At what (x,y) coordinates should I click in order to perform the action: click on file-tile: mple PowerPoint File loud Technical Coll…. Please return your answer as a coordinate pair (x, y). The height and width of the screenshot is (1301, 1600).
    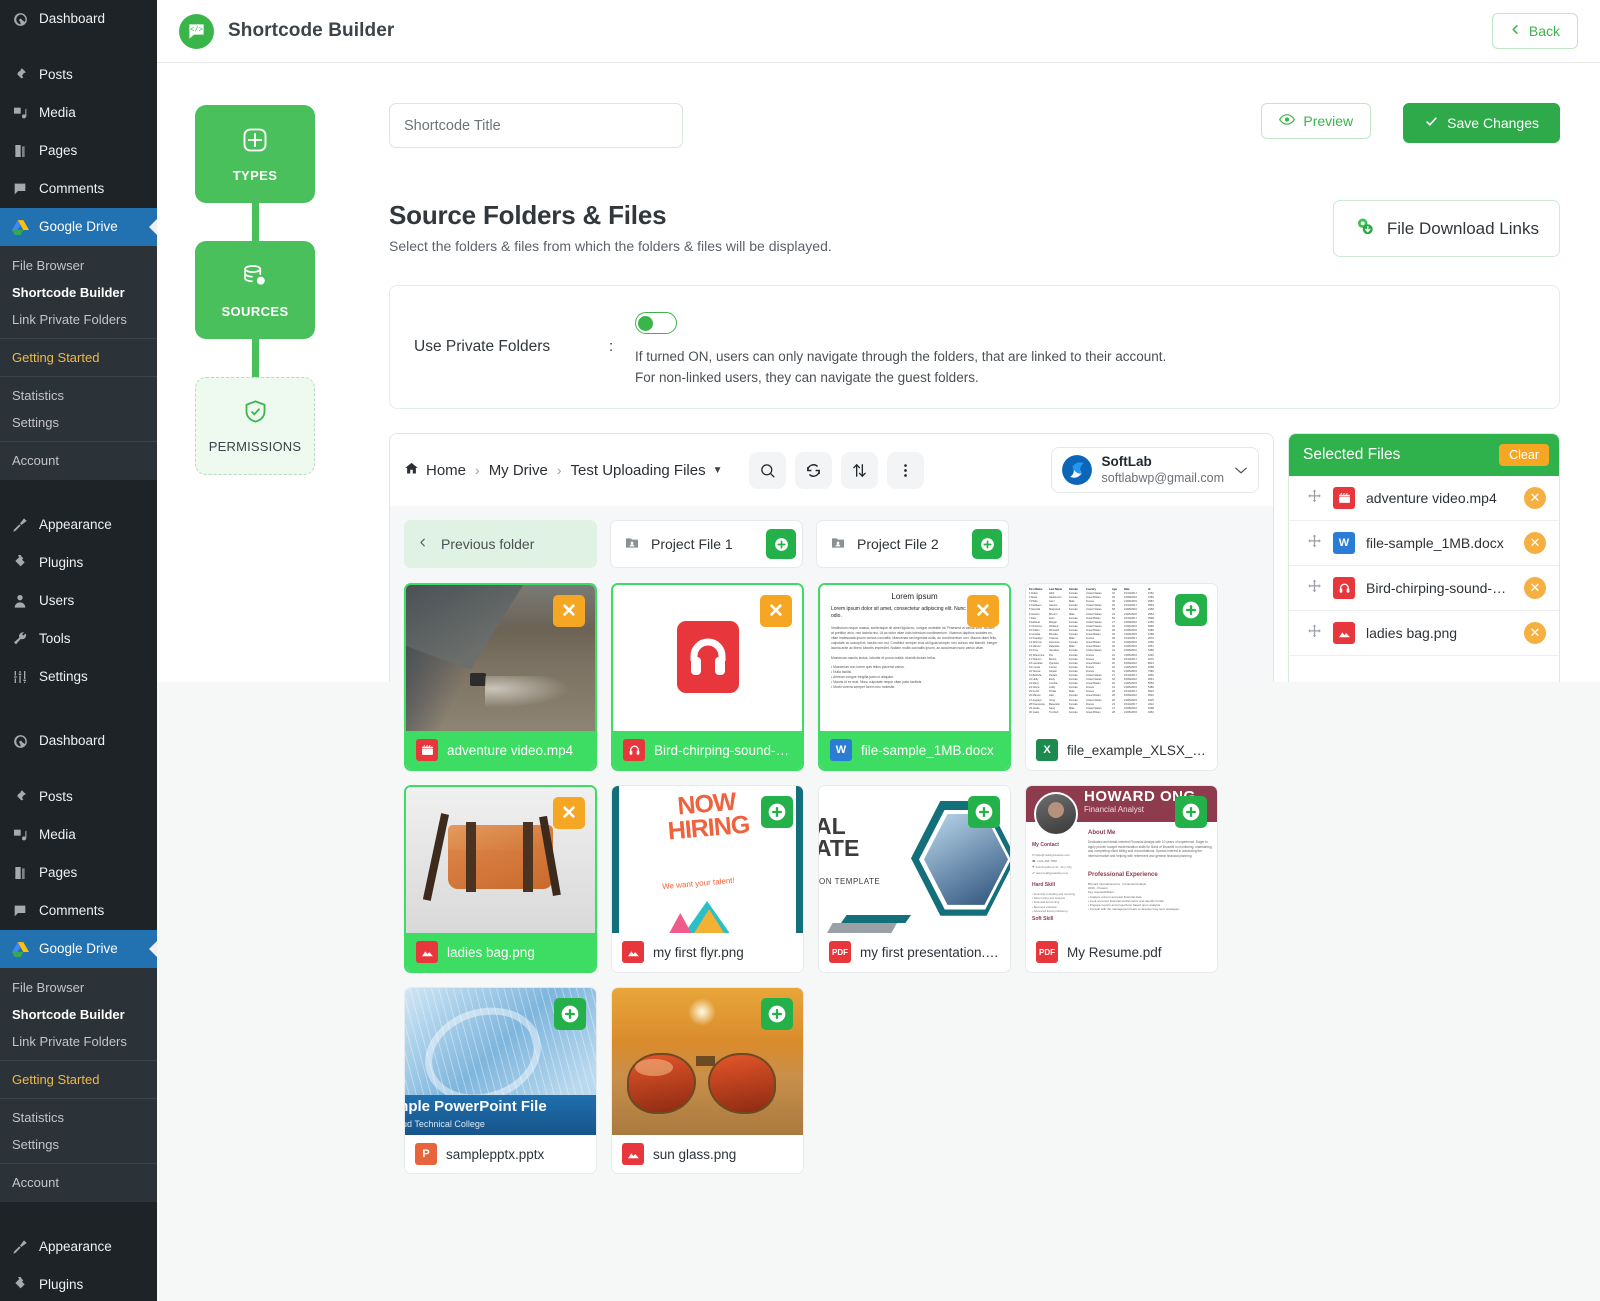
    Looking at the image, I should click on (500, 1080).